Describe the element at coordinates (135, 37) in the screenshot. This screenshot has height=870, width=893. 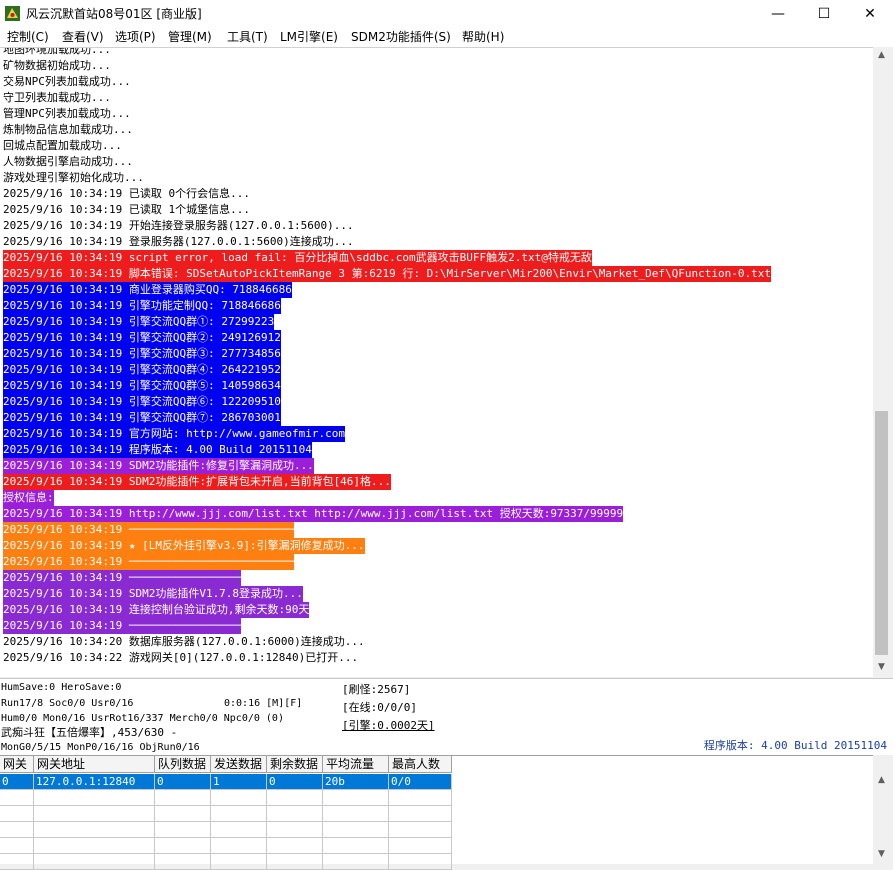
I see `menu-options: 选项(P)` at that location.